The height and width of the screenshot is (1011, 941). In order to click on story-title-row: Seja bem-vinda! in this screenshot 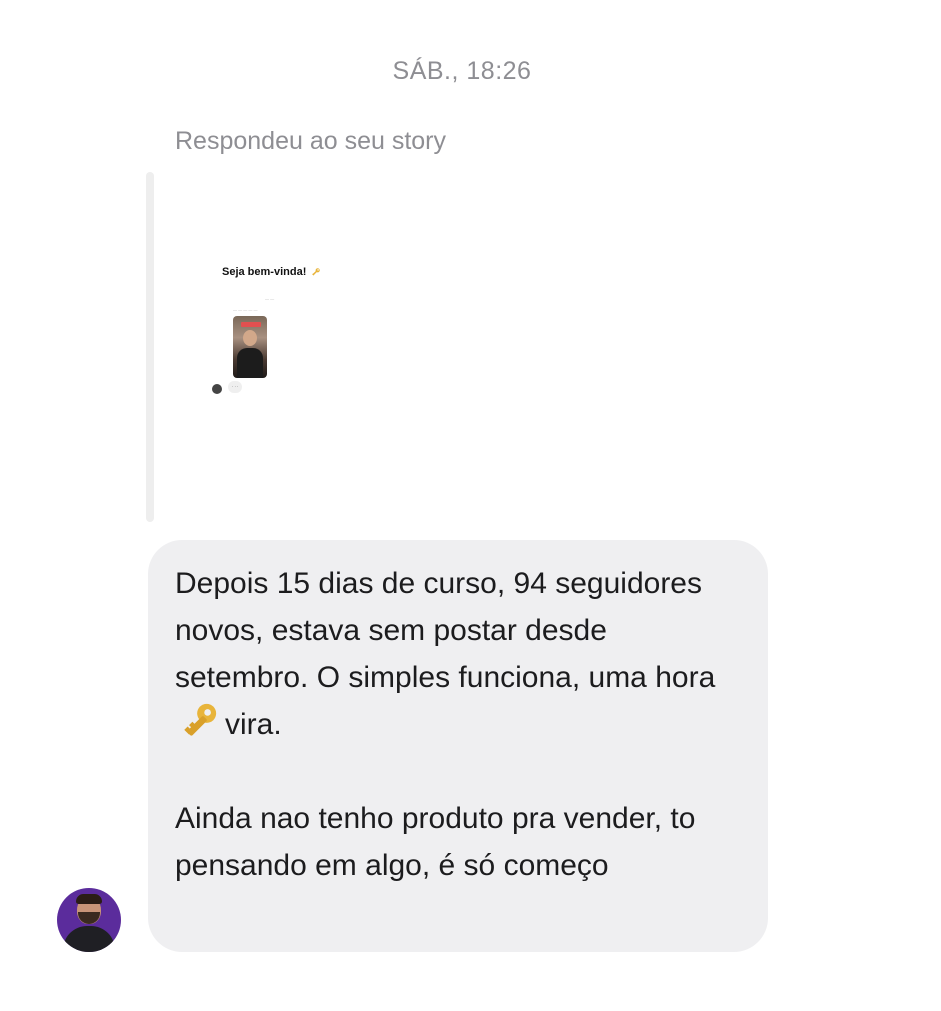, I will do `click(271, 272)`.